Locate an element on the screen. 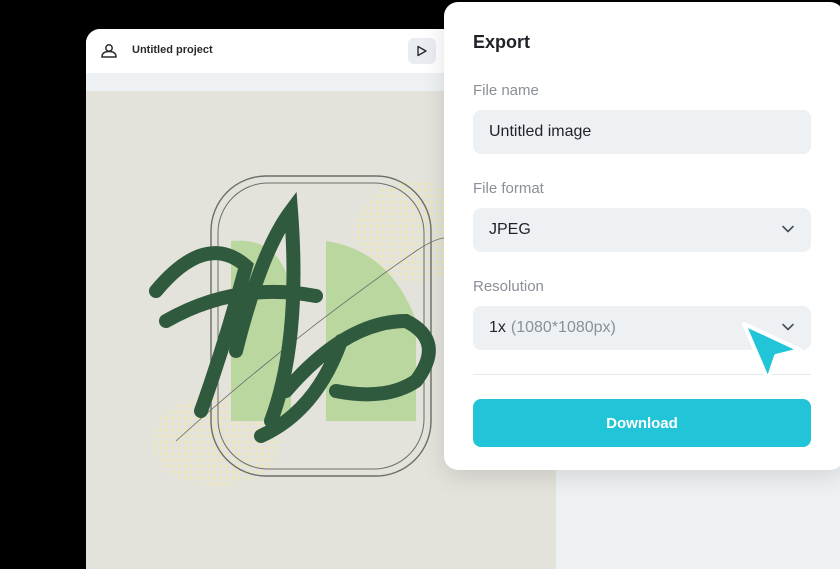 This screenshot has width=840, height=569. preview-button is located at coordinates (422, 51).